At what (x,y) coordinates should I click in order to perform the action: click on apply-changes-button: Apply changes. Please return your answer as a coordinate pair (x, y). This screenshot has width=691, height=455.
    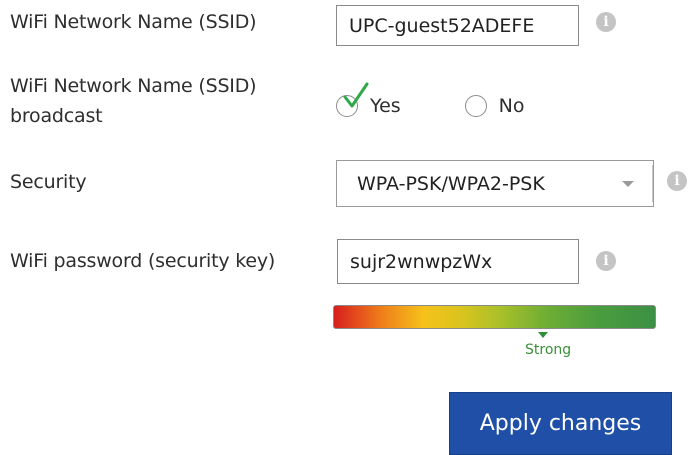
    Looking at the image, I should click on (560, 423).